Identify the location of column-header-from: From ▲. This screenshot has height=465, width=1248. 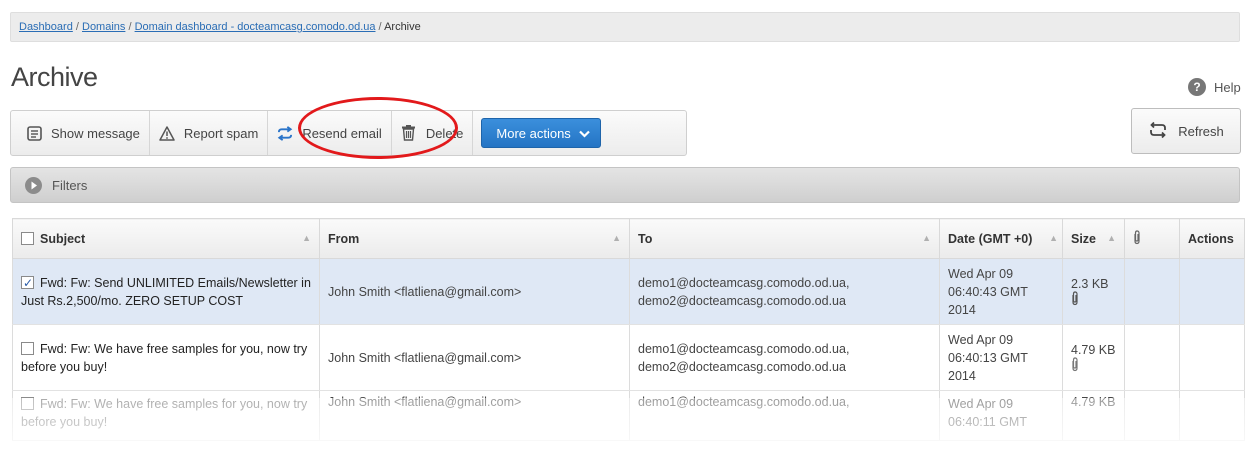
(474, 238).